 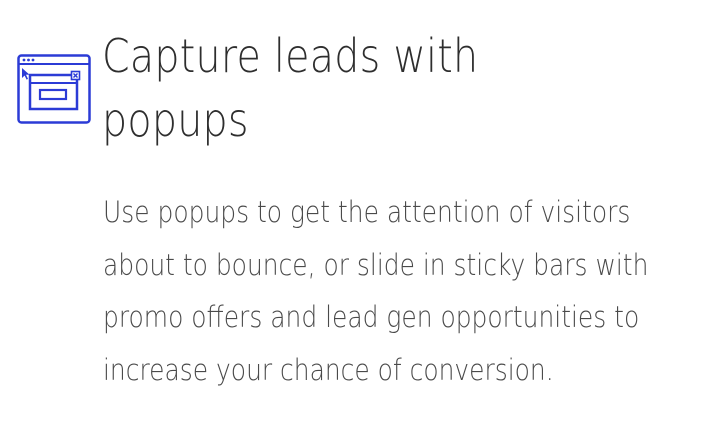 I want to click on feature-title: Capture leads with popups, so click(x=290, y=88).